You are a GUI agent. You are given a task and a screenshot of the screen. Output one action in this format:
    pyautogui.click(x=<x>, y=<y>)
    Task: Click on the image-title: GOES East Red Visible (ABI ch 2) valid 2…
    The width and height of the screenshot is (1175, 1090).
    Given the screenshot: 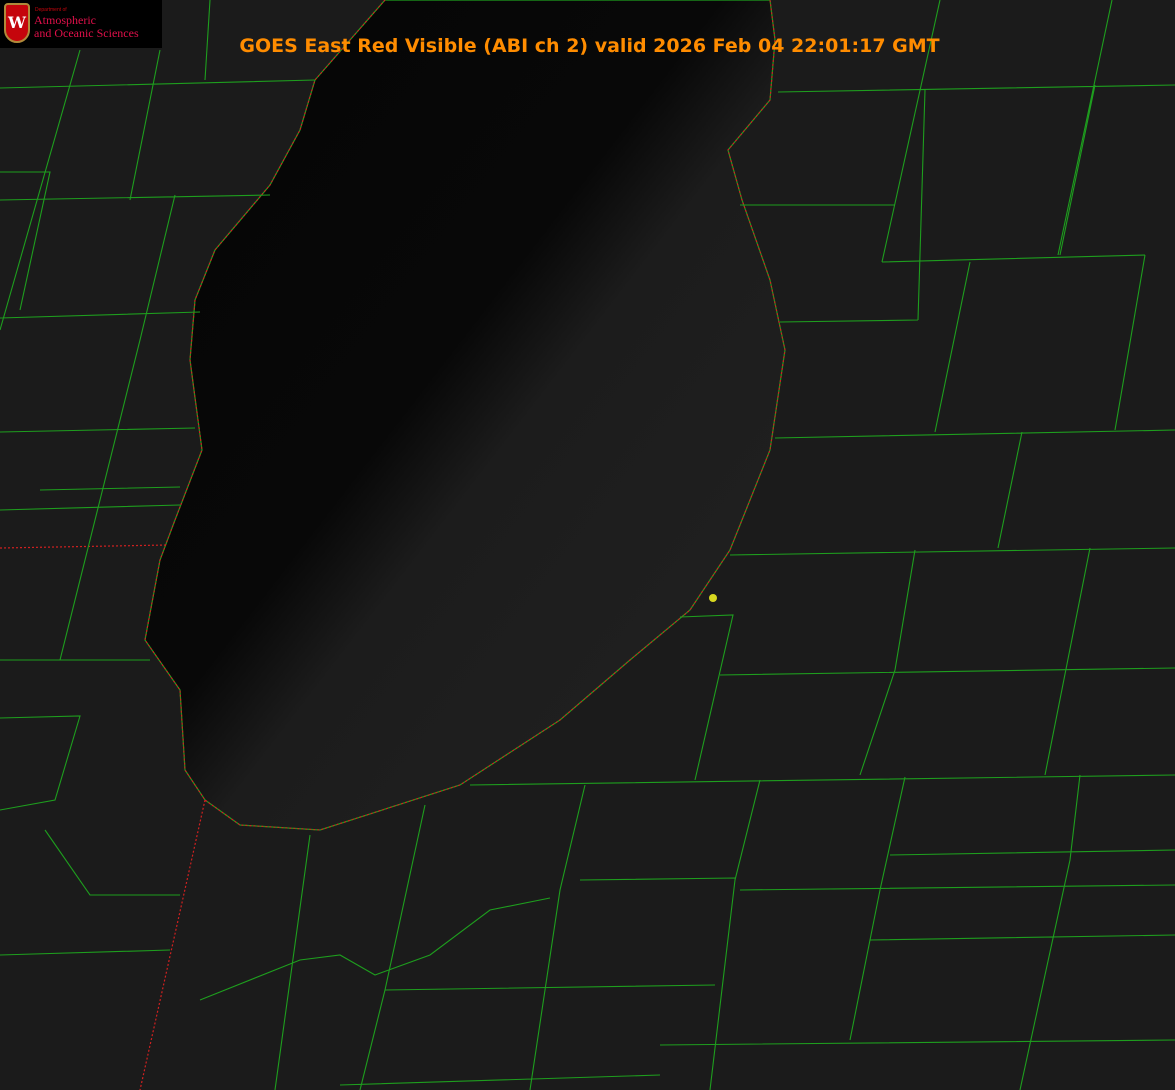 What is the action you would take?
    pyautogui.click(x=589, y=46)
    